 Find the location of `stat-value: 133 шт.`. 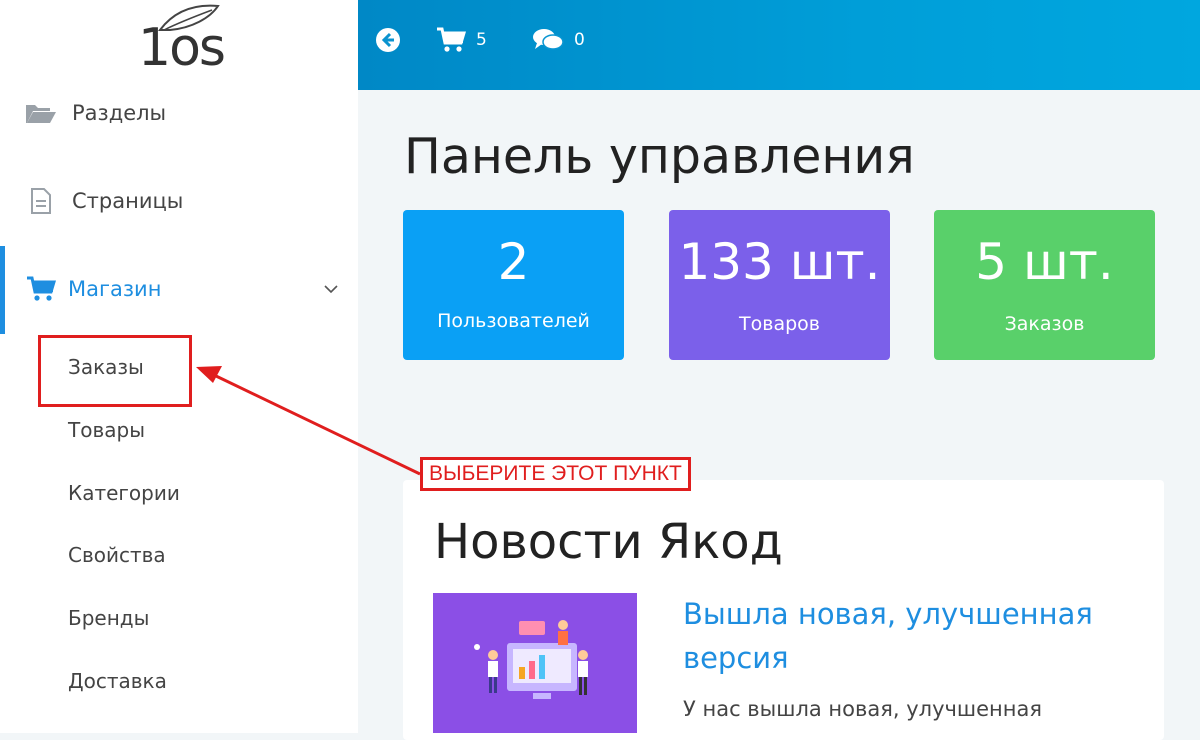

stat-value: 133 шт. is located at coordinates (779, 262).